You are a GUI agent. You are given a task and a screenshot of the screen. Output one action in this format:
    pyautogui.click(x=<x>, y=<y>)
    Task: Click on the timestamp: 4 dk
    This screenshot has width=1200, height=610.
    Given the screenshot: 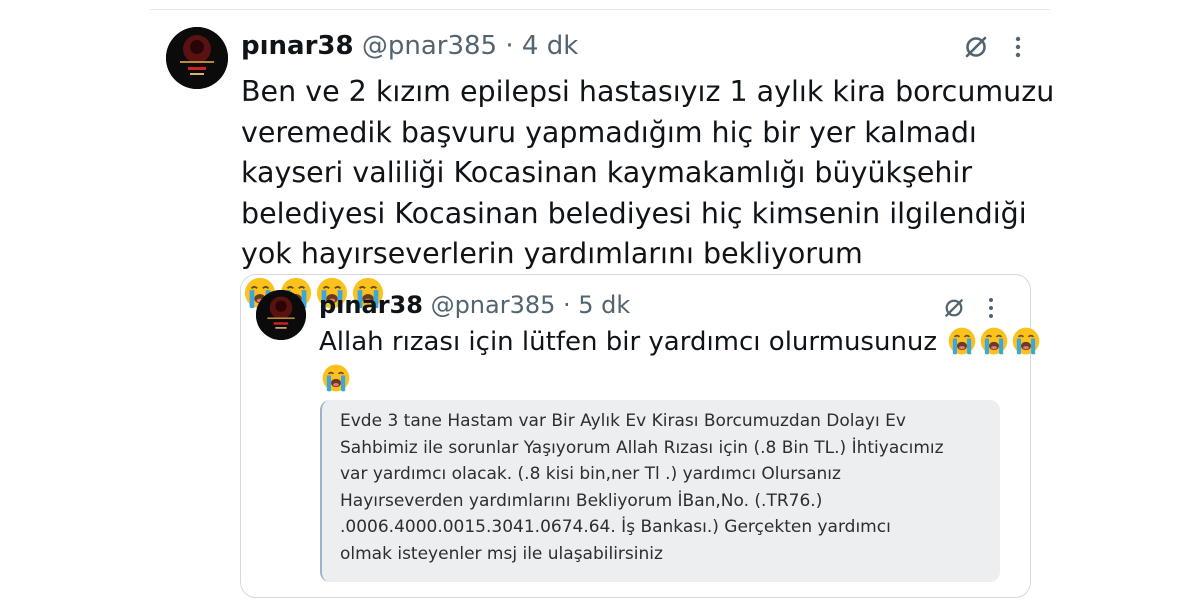 What is the action you would take?
    pyautogui.click(x=550, y=46)
    